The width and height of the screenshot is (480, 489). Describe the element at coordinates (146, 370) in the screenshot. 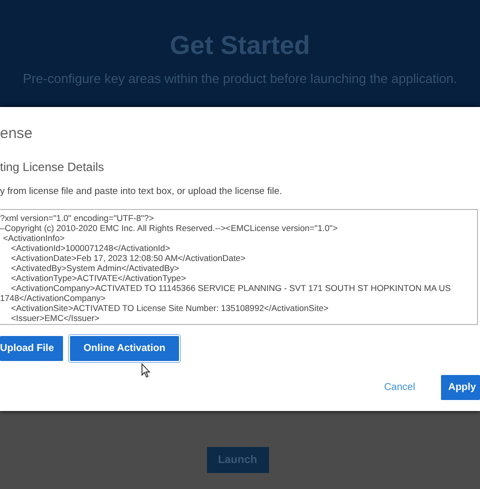

I see `mouse-pointer-icon` at that location.